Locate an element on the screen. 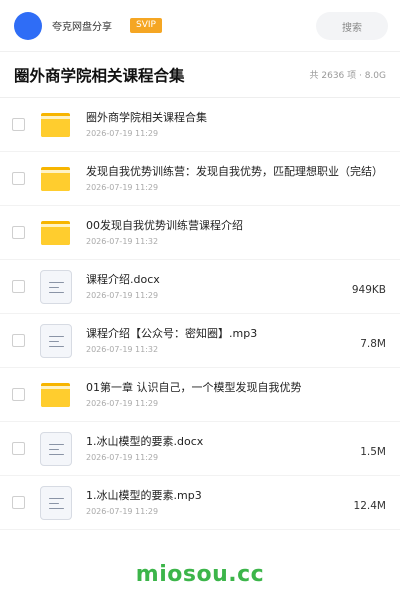 This screenshot has height=600, width=400. file-info: 课程介绍.docx 2026-07-19 11:29 is located at coordinates (215, 286).